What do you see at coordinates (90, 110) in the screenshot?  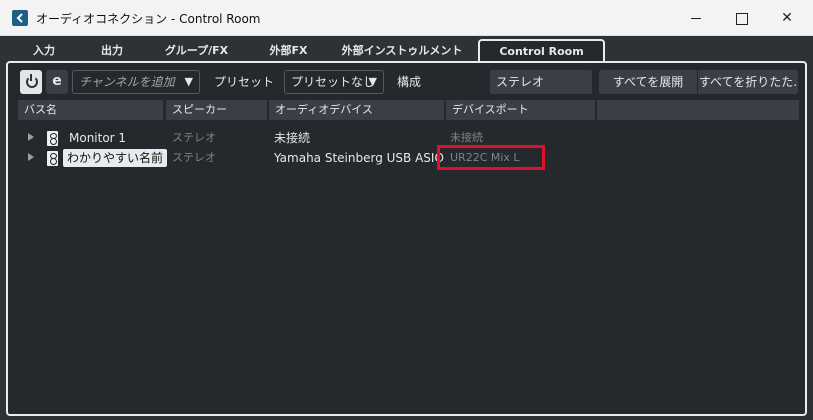 I see `column-bus-name: バス名` at bounding box center [90, 110].